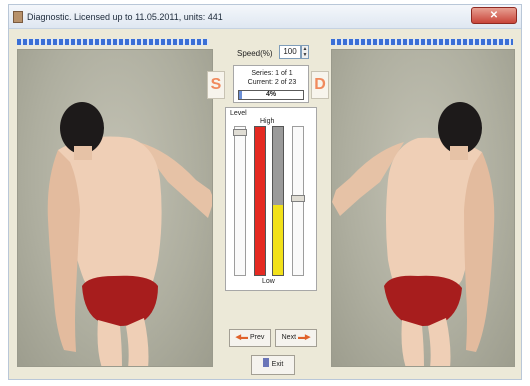 The height and width of the screenshot is (386, 530). I want to click on door-icon, so click(265, 362).